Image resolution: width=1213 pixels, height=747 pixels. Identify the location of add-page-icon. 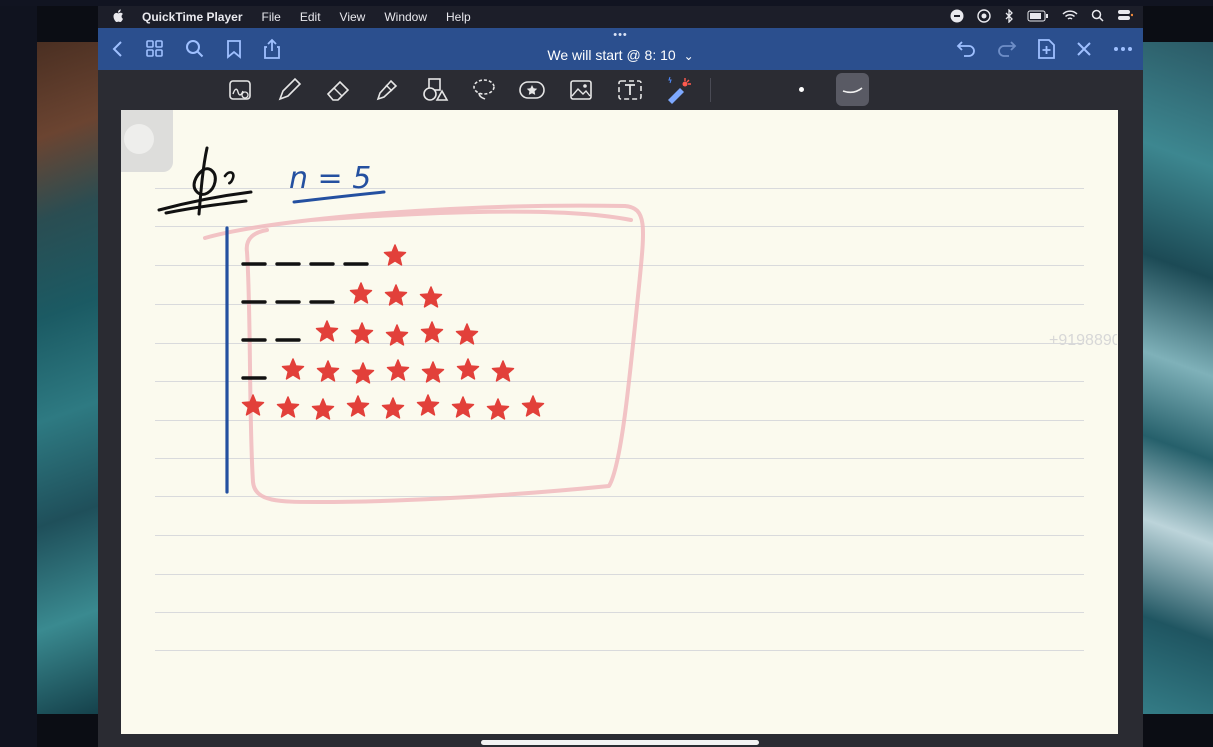
(1046, 49).